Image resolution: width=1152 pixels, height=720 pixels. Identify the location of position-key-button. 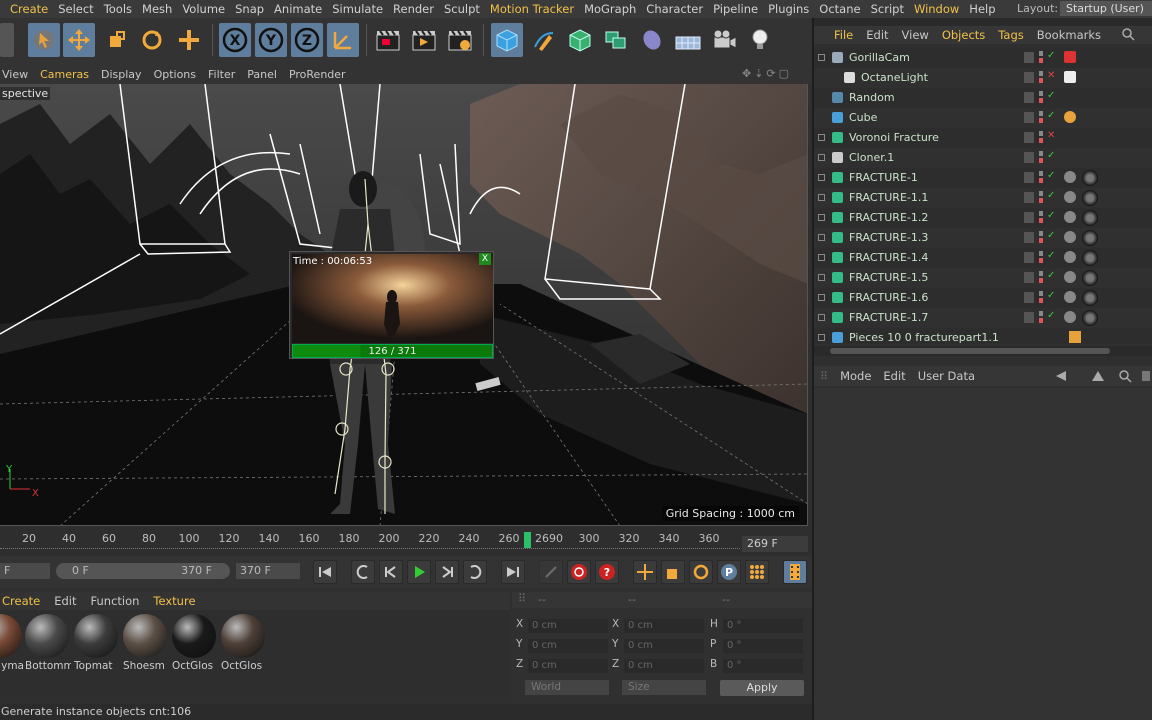
(645, 572).